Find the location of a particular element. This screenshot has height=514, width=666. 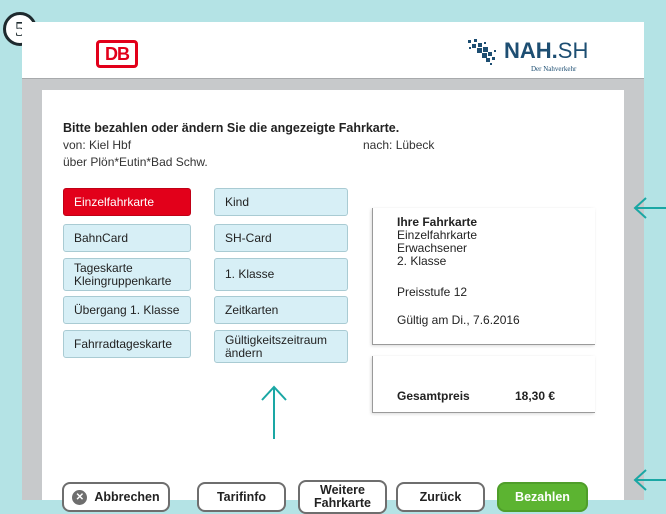

nah-sh-wordmark: NAH.SH is located at coordinates (546, 50).